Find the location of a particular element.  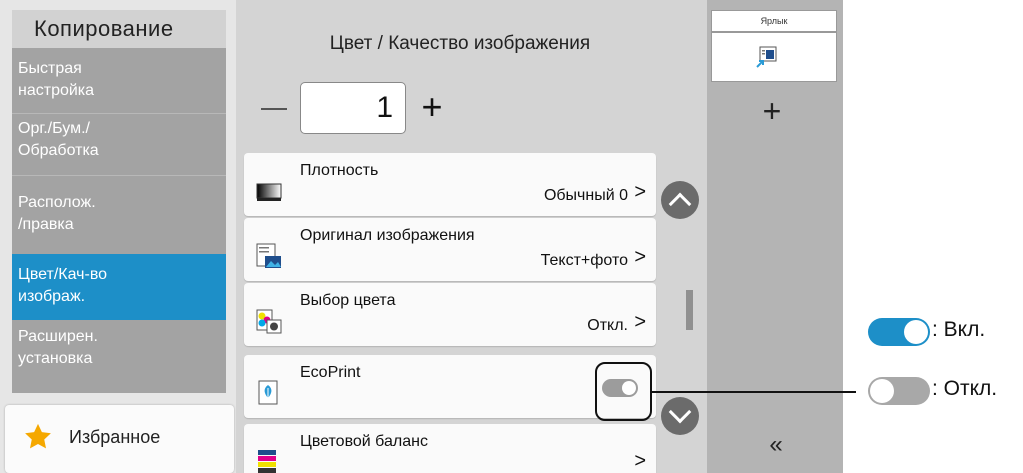

scrollbar-thumb is located at coordinates (689, 310).